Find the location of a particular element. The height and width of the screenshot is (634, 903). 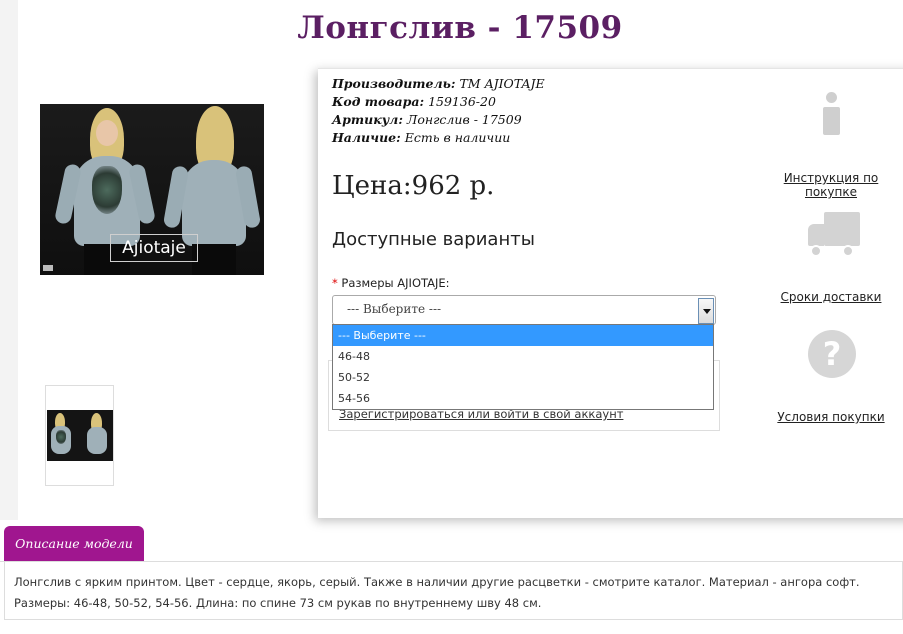

manufacturer-value: ТМ AJIOTAJE is located at coordinates (502, 83).